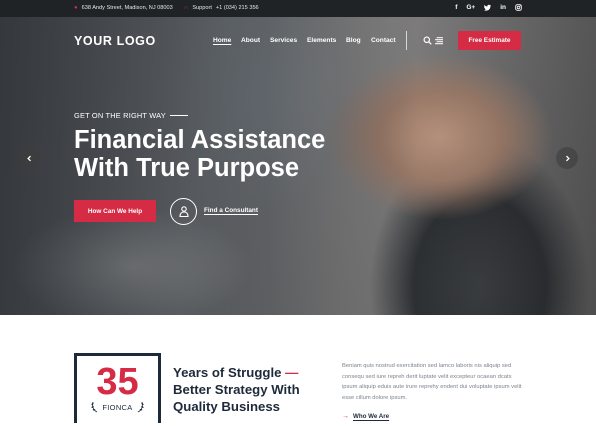  What do you see at coordinates (288, 40) in the screenshot?
I see `nav-services: Services` at bounding box center [288, 40].